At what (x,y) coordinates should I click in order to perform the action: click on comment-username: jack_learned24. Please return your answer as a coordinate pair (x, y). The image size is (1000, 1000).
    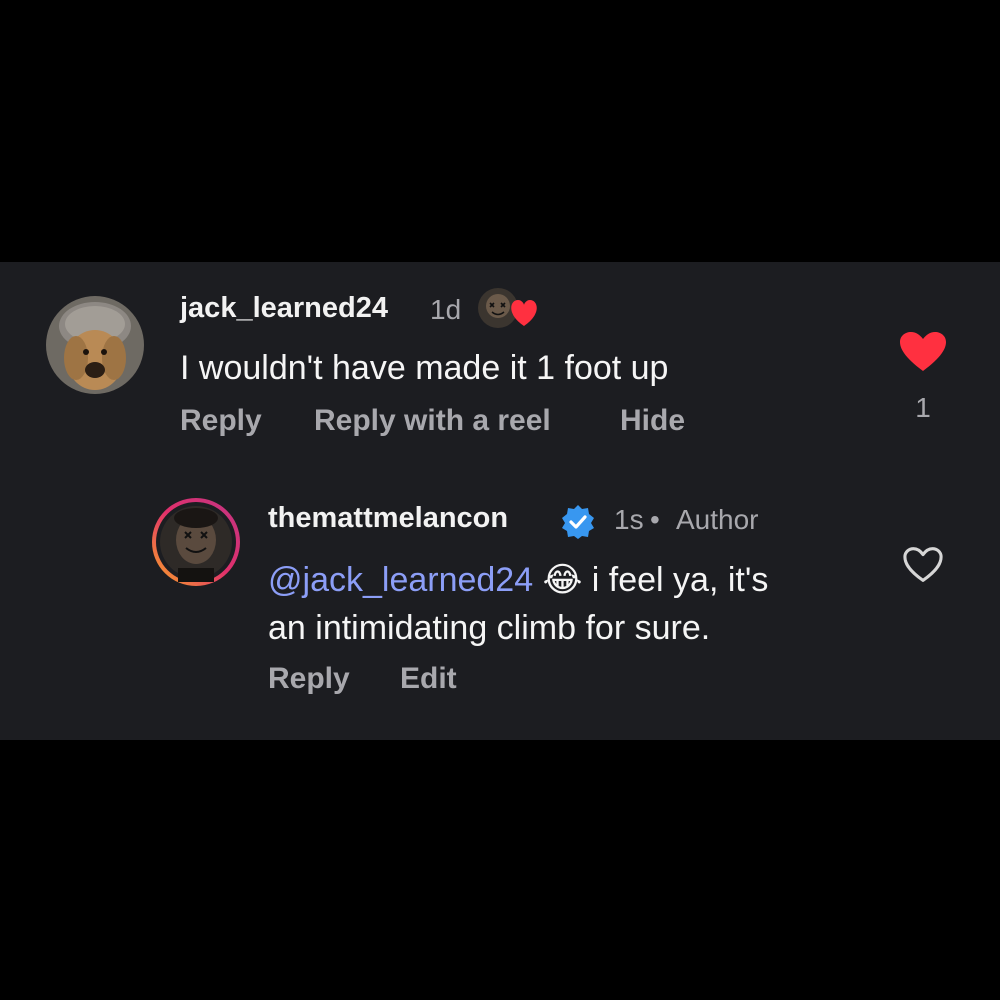
    Looking at the image, I should click on (284, 308).